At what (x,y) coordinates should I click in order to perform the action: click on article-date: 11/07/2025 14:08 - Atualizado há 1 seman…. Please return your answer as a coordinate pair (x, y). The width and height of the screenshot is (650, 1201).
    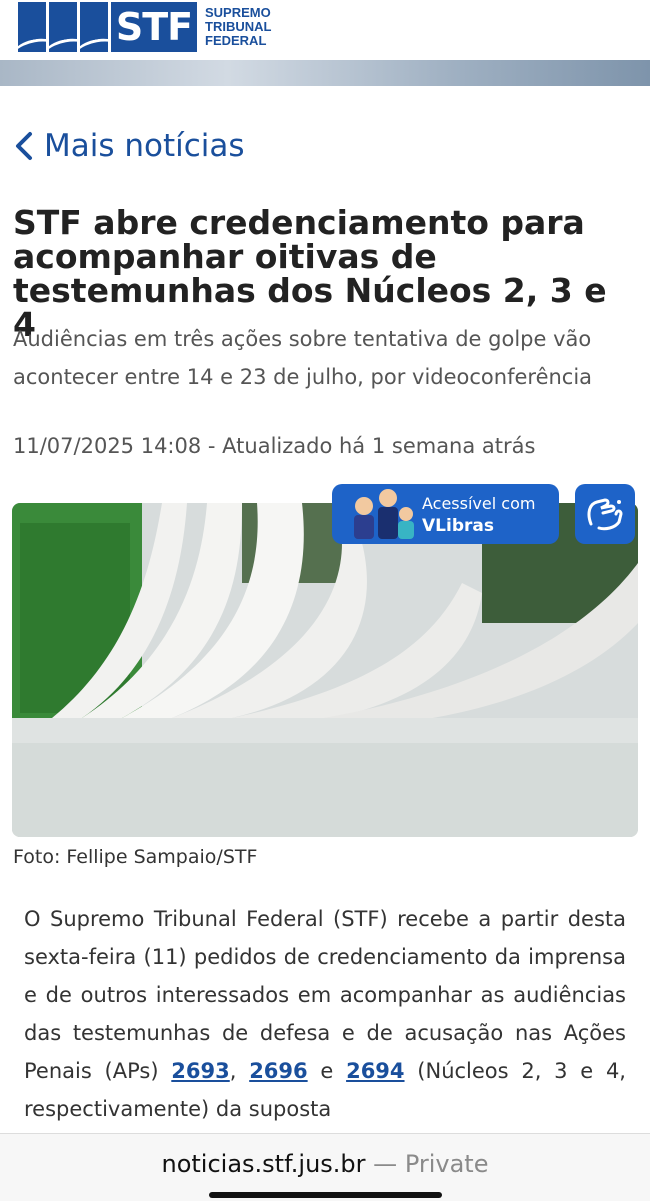
    Looking at the image, I should click on (274, 446).